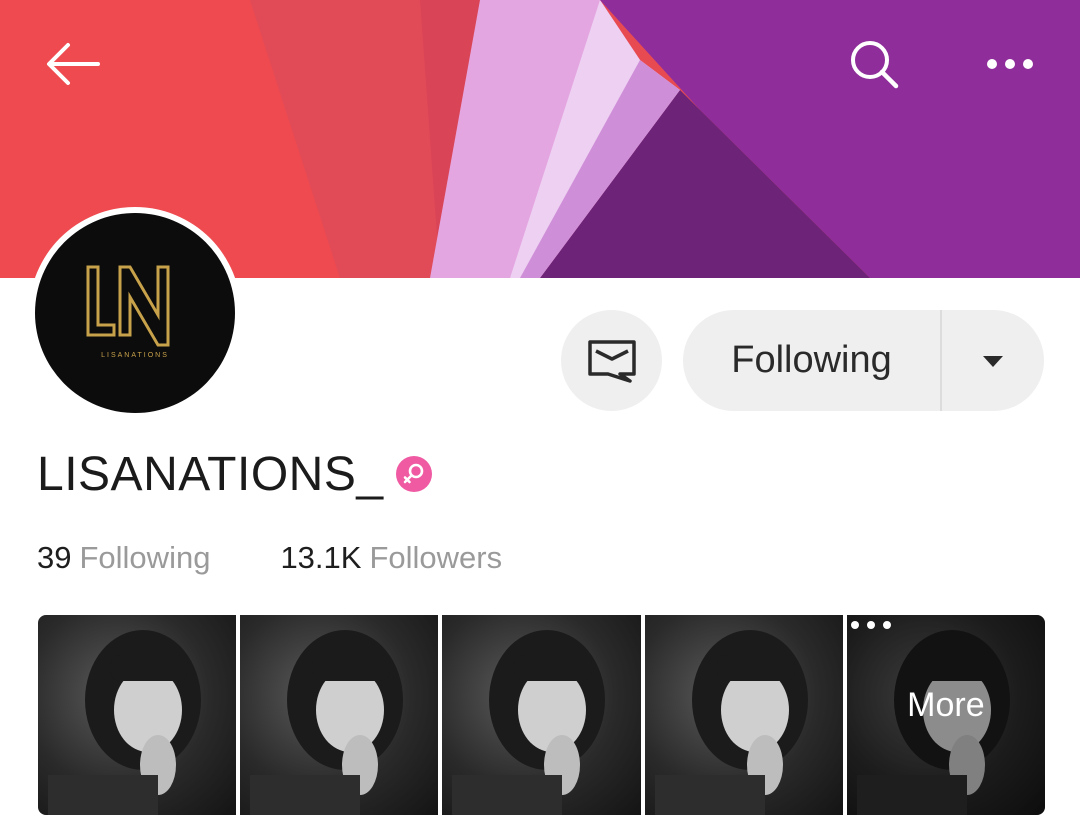 The height and width of the screenshot is (836, 1080). I want to click on more-label: More, so click(946, 704).